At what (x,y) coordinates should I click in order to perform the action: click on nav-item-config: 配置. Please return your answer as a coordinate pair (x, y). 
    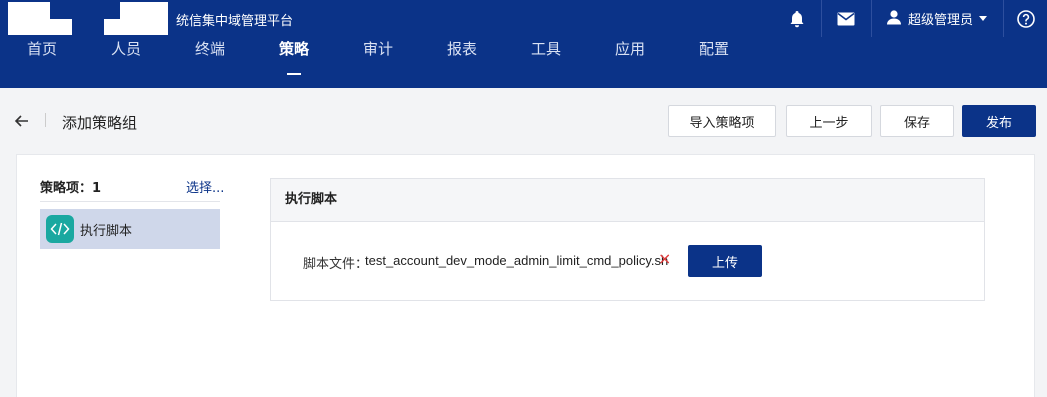
    Looking at the image, I should click on (714, 56).